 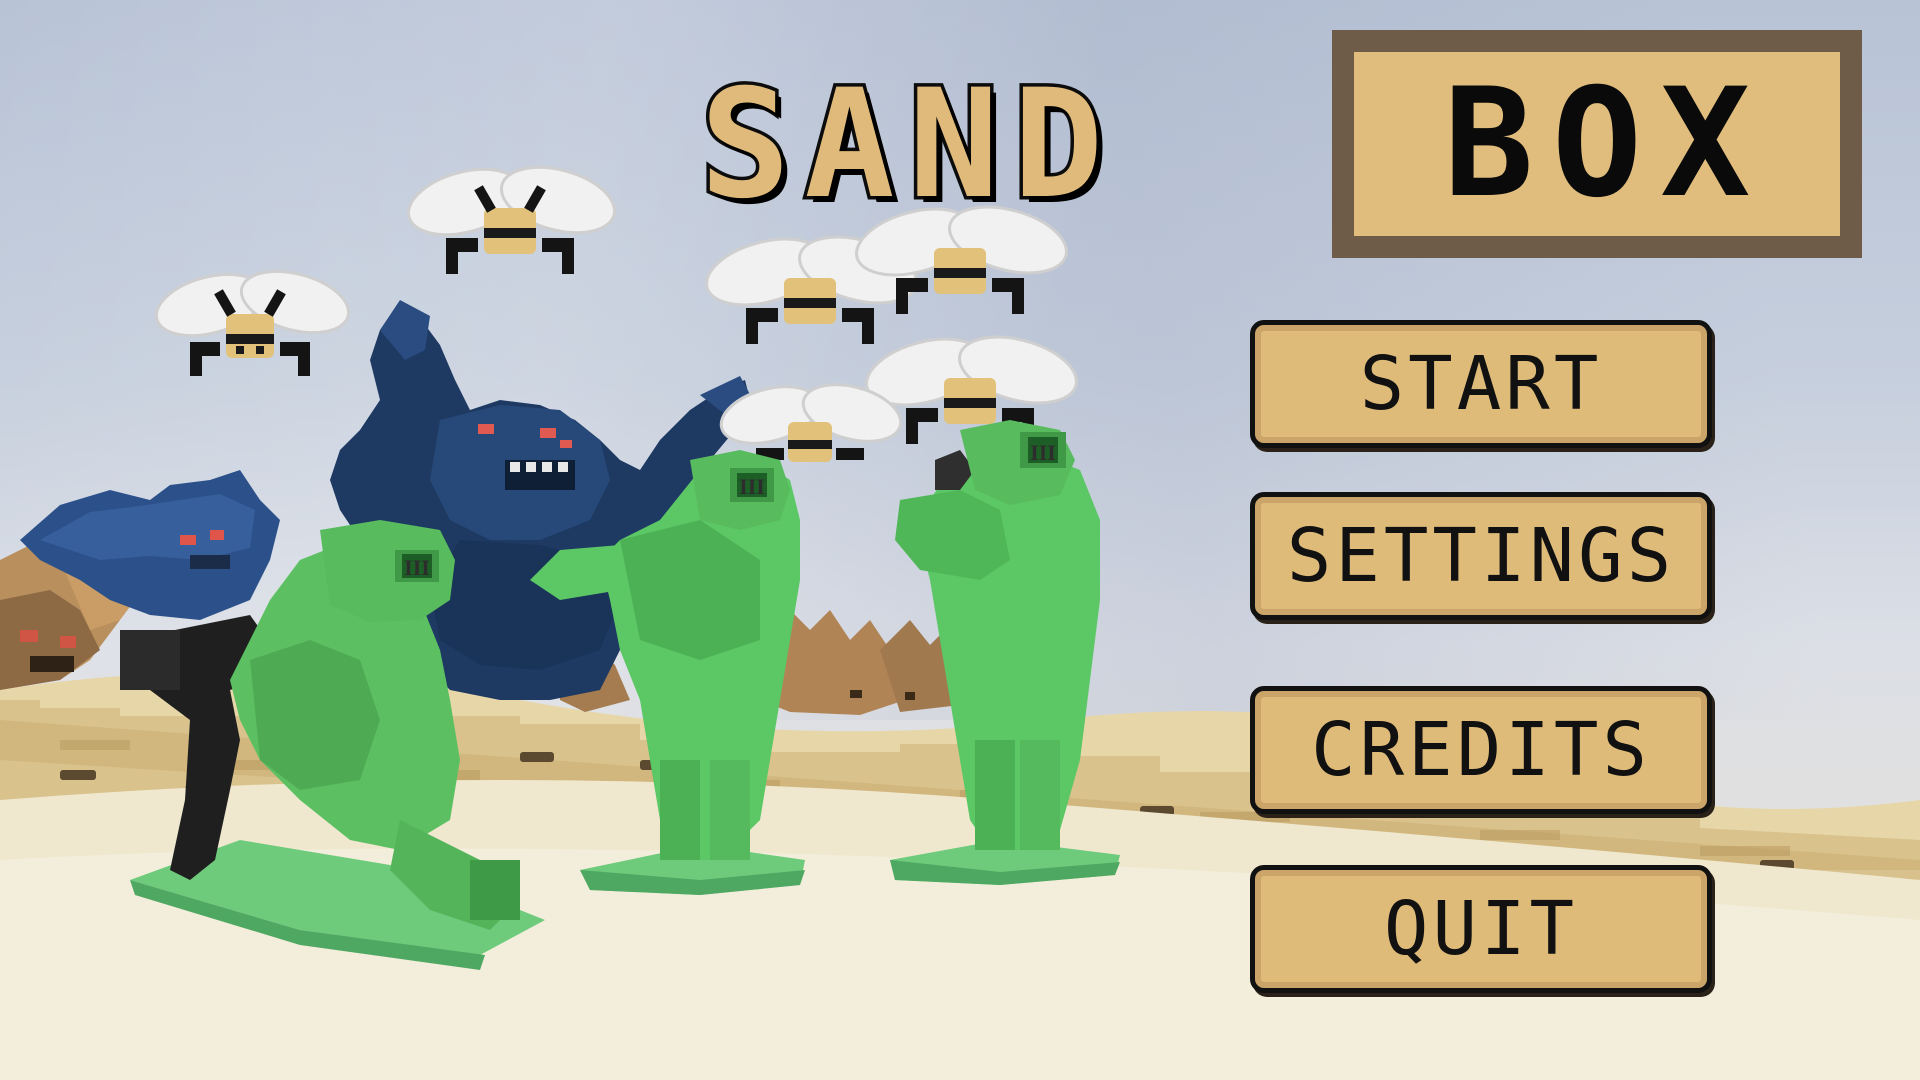 What do you see at coordinates (1279, 145) in the screenshot?
I see `game-title-logo: SAND BOX` at bounding box center [1279, 145].